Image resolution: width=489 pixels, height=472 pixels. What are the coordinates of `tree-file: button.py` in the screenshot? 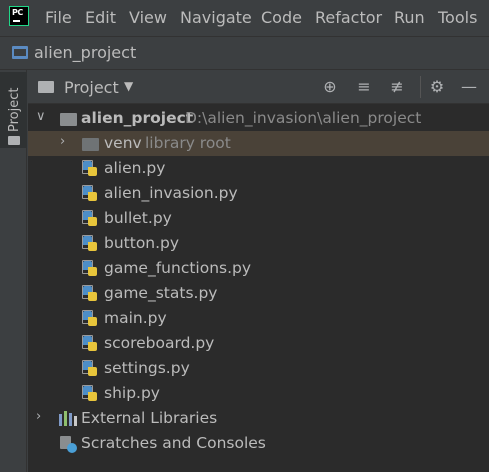 It's located at (258, 243).